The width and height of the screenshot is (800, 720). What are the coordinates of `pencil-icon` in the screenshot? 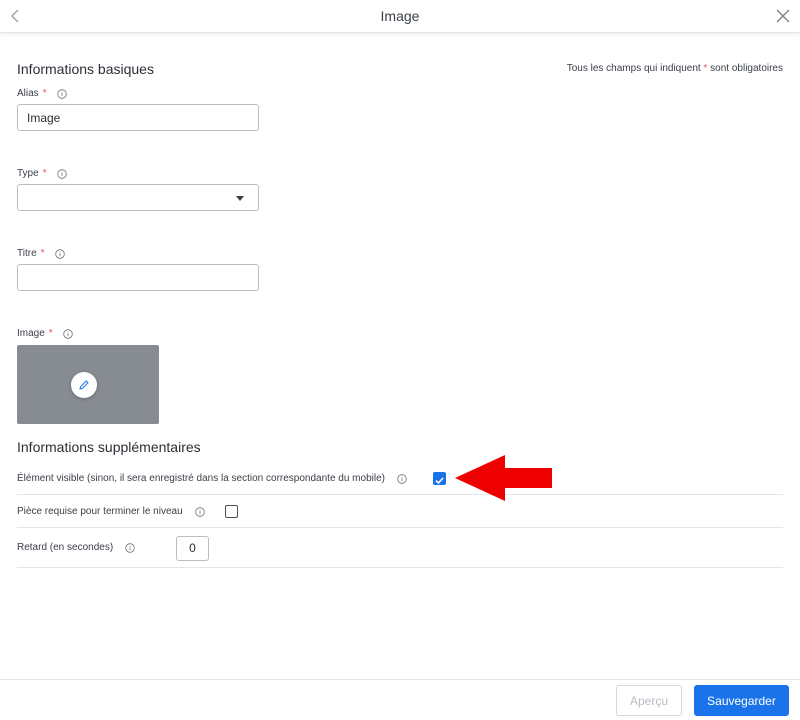 It's located at (84, 385).